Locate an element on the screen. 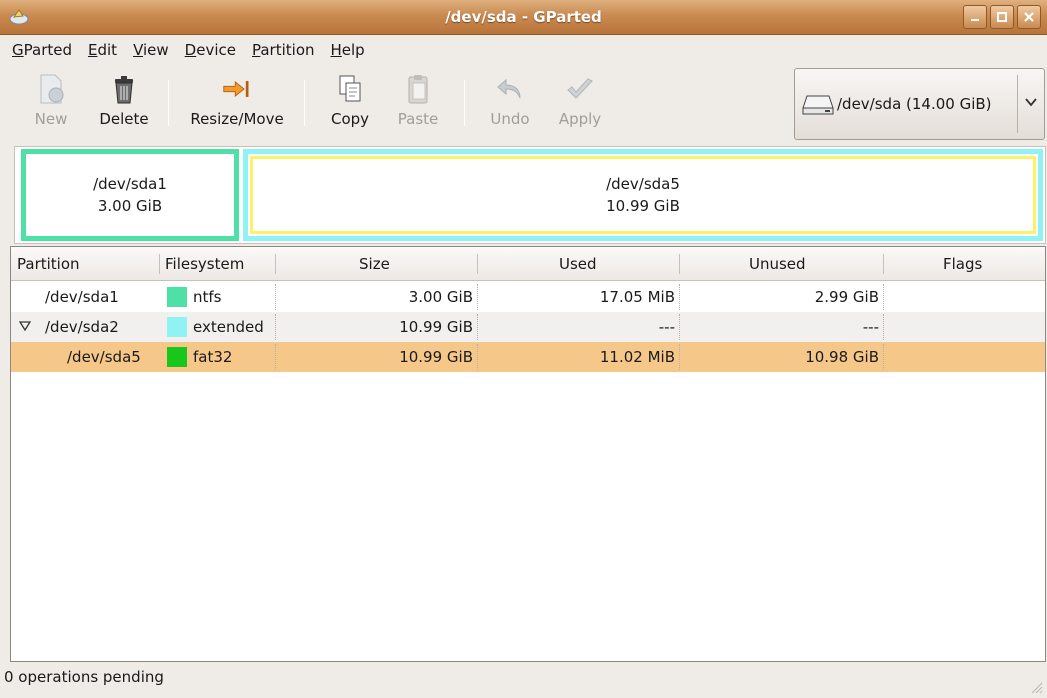  close-icon is located at coordinates (1029, 17).